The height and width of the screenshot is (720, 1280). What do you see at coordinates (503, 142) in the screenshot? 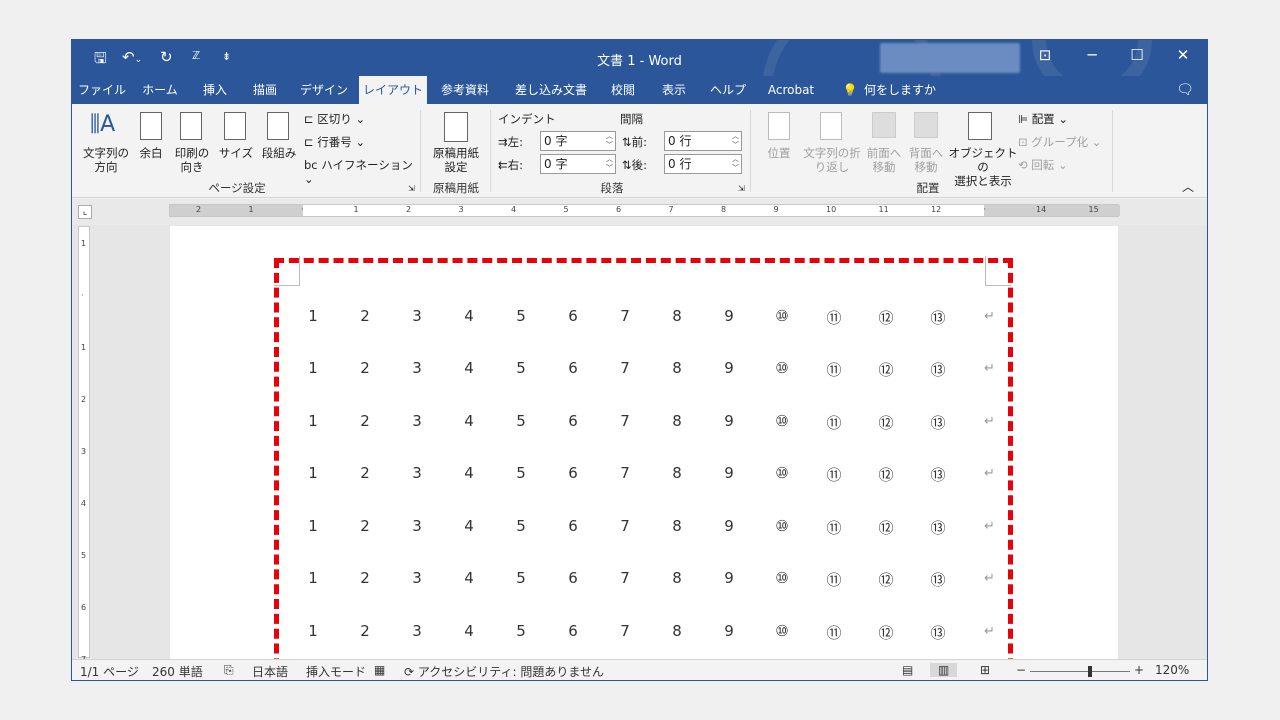
I see `indent-left-icon: ⇉` at bounding box center [503, 142].